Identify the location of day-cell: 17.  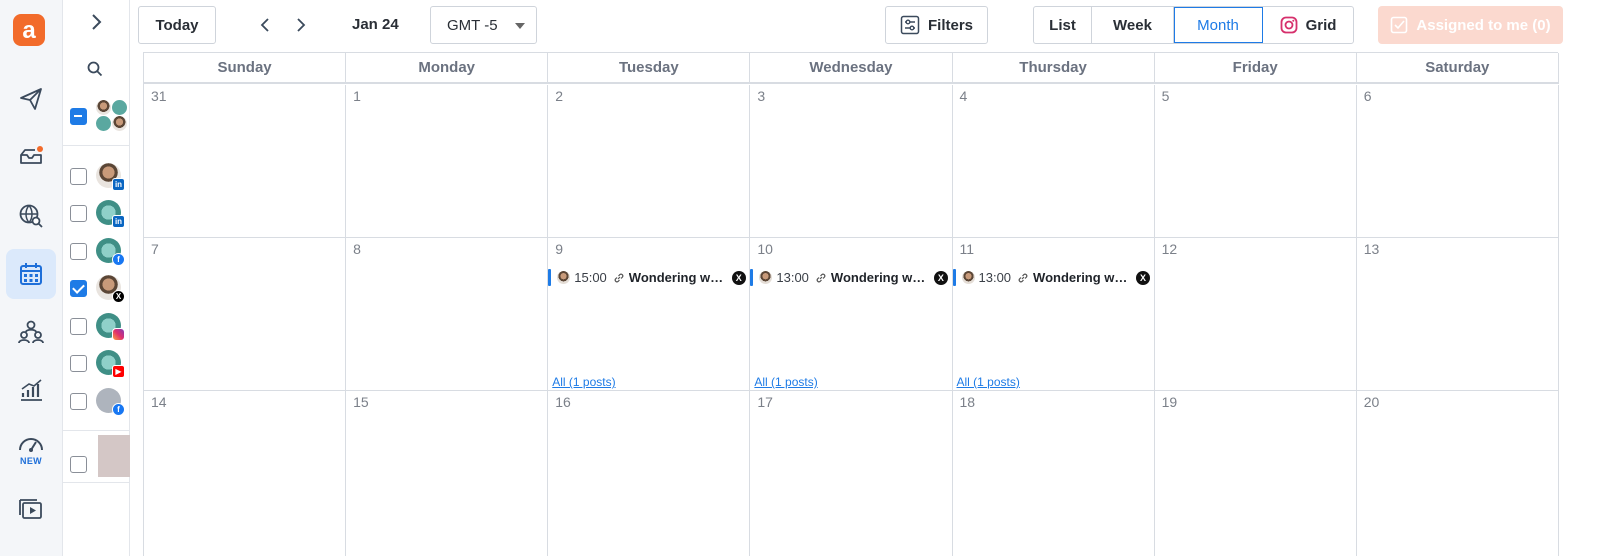
(851, 473).